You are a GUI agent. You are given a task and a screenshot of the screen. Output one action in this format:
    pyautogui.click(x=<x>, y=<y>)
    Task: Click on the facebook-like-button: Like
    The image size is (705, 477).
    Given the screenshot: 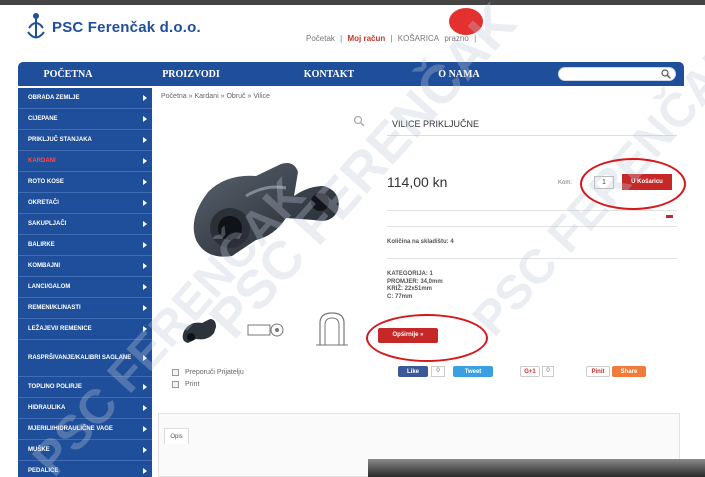 What is the action you would take?
    pyautogui.click(x=413, y=371)
    